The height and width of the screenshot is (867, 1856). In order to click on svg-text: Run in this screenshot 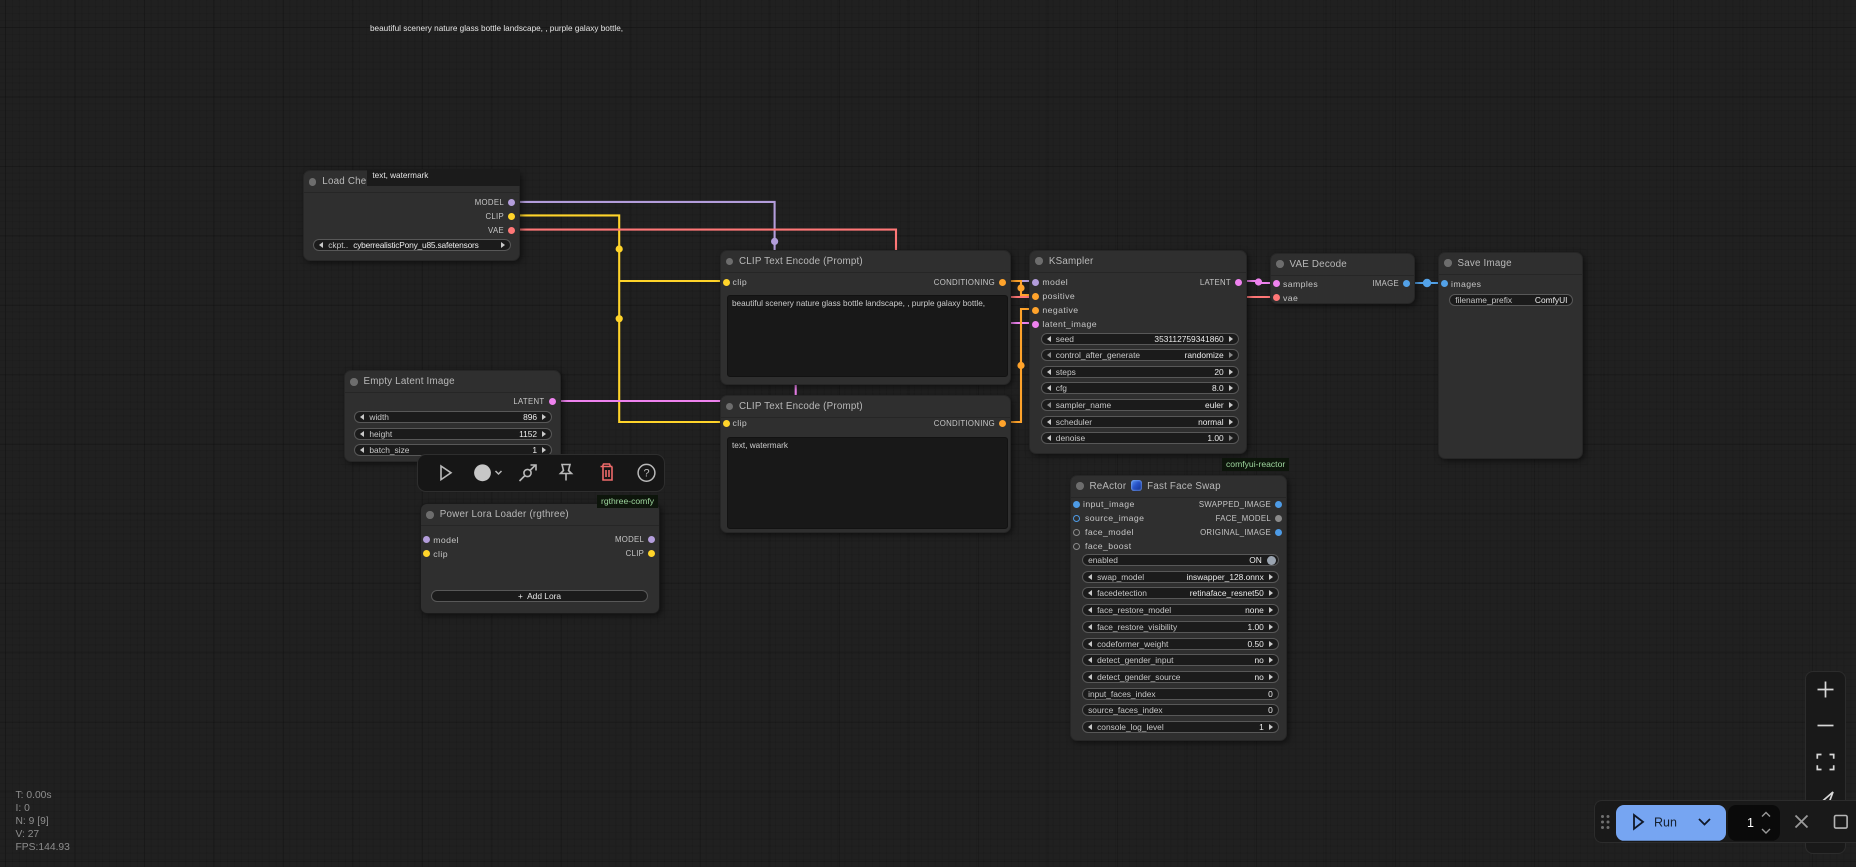, I will do `click(1665, 823)`.